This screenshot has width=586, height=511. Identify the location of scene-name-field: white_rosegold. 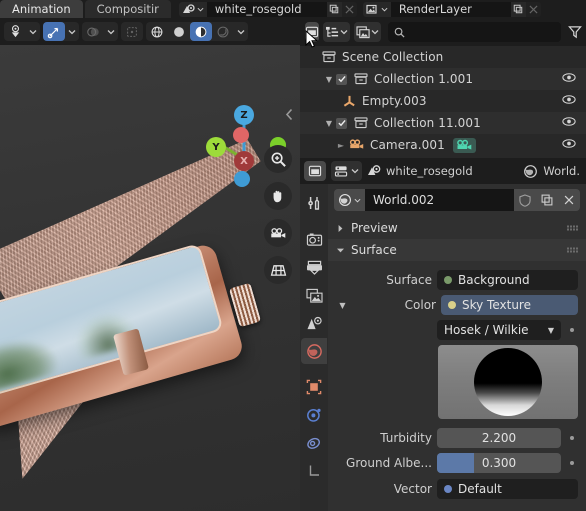
(266, 9).